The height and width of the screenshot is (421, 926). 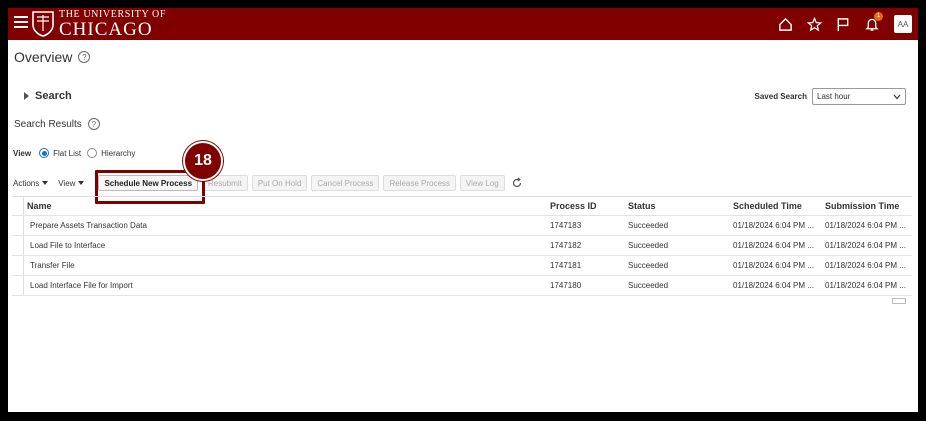 I want to click on tutorial-step-badge: 18, so click(x=203, y=161).